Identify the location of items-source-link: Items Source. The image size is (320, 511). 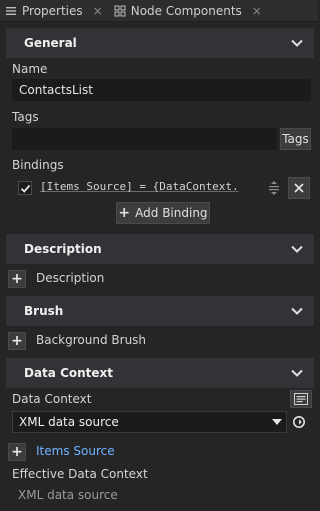
(75, 451).